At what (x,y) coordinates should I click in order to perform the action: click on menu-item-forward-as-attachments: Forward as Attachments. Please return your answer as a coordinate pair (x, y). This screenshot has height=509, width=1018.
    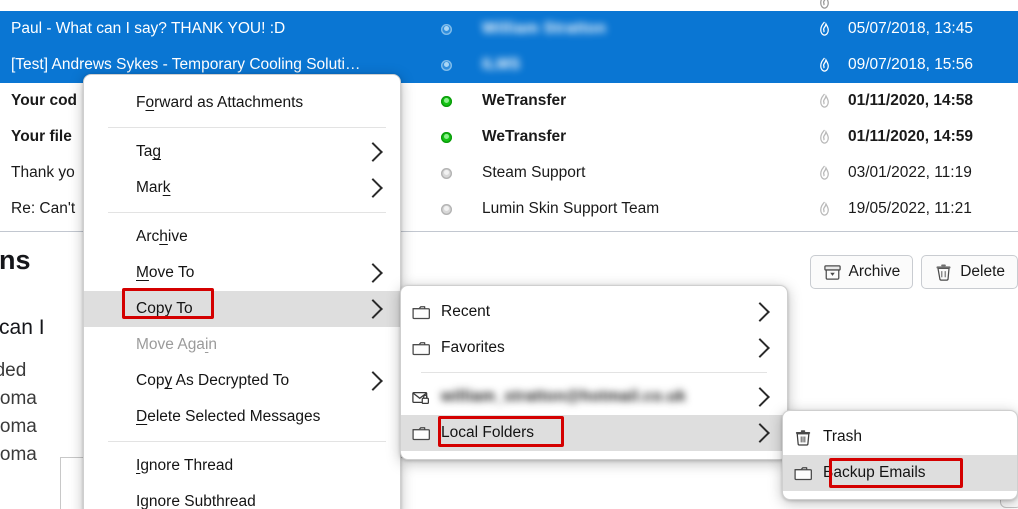
    Looking at the image, I should click on (242, 103).